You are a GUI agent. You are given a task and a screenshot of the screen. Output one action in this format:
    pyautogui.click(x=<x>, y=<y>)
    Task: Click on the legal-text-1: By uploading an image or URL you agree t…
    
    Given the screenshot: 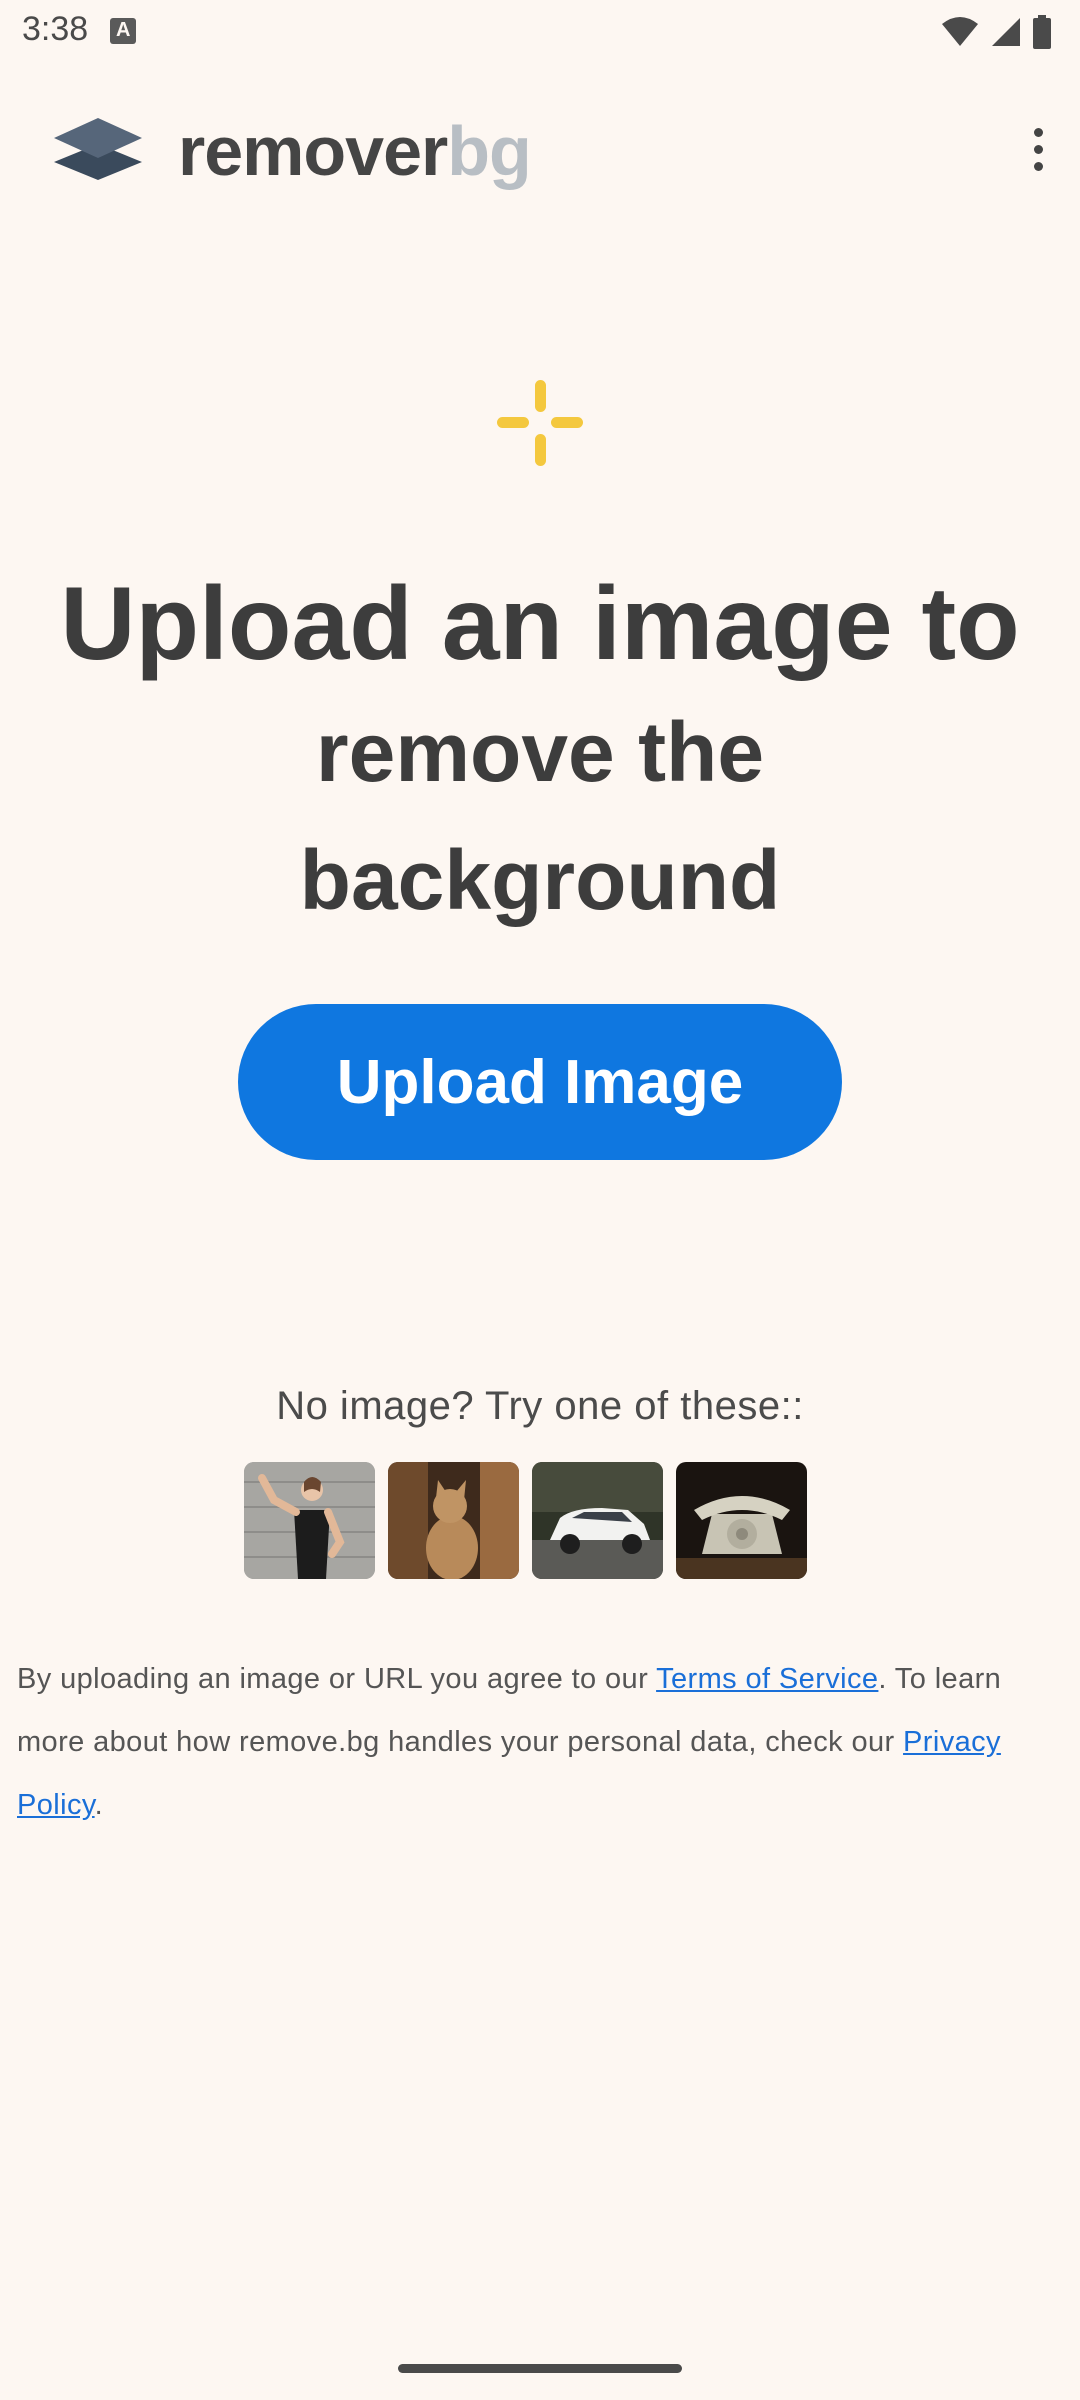 What is the action you would take?
    pyautogui.click(x=337, y=1679)
    